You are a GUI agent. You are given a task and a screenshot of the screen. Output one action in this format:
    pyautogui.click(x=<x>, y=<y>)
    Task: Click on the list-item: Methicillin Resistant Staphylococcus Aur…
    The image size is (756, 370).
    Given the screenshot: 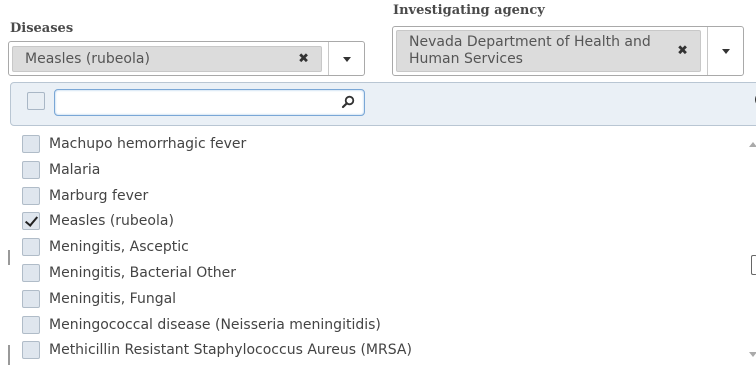 What is the action you would take?
    pyautogui.click(x=217, y=350)
    